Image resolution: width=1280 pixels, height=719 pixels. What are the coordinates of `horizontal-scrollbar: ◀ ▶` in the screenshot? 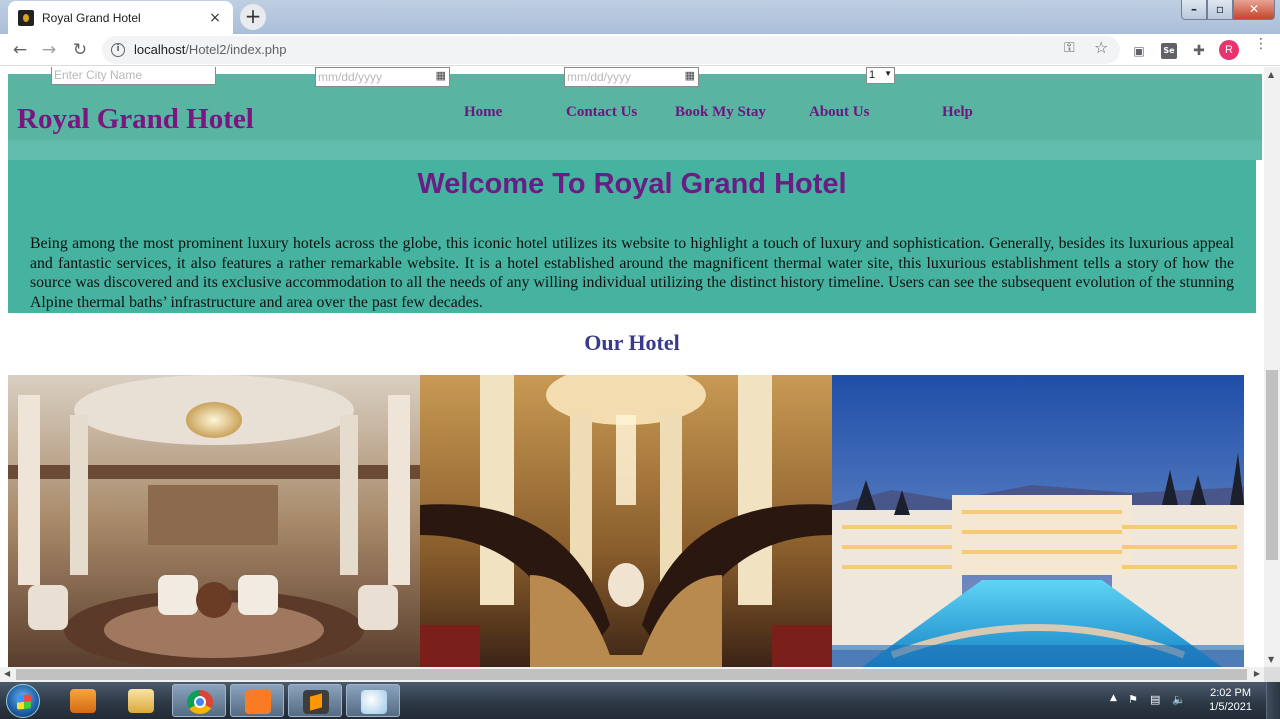 It's located at (632, 674).